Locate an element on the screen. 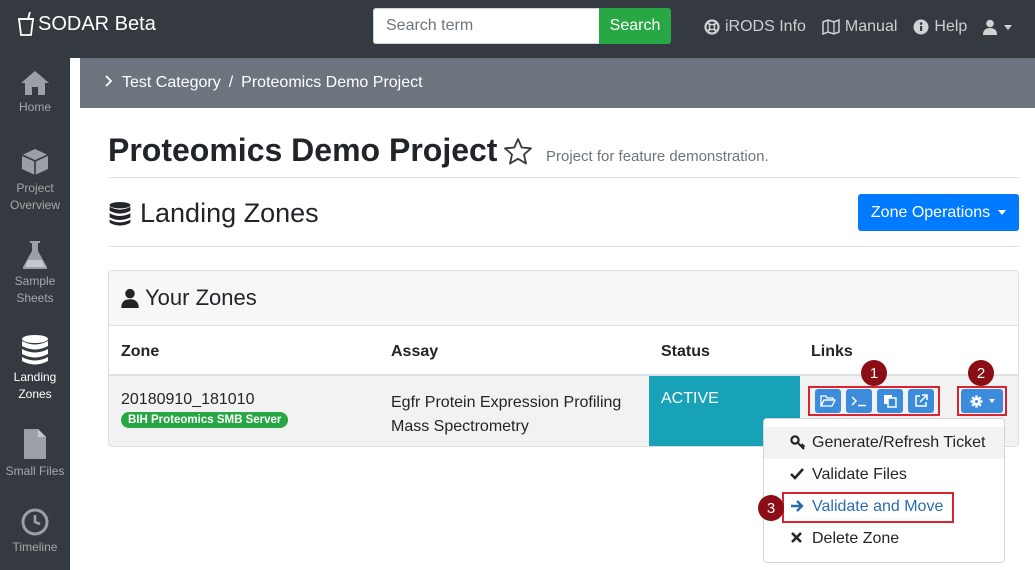  menu-item-label: Validate Files is located at coordinates (859, 474).